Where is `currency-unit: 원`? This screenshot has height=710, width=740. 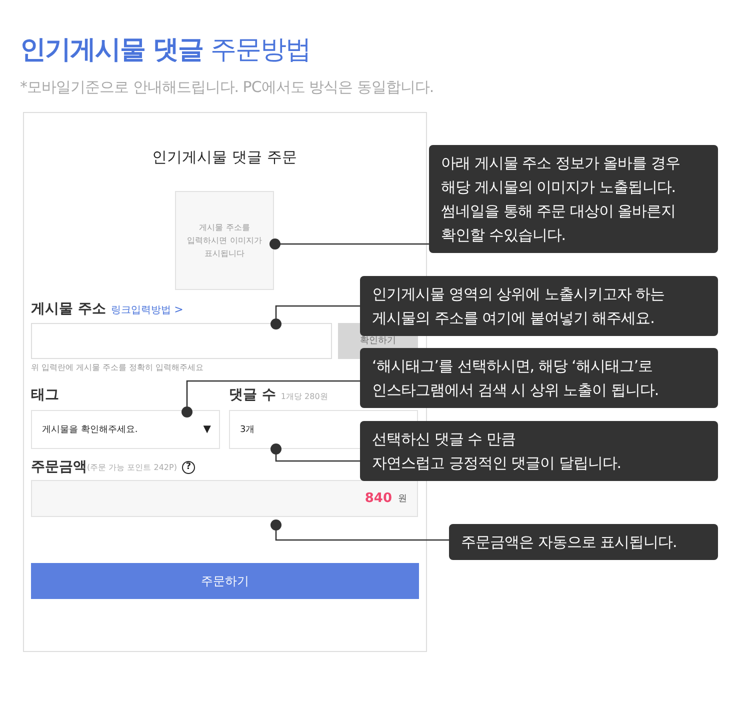
currency-unit: 원 is located at coordinates (402, 499).